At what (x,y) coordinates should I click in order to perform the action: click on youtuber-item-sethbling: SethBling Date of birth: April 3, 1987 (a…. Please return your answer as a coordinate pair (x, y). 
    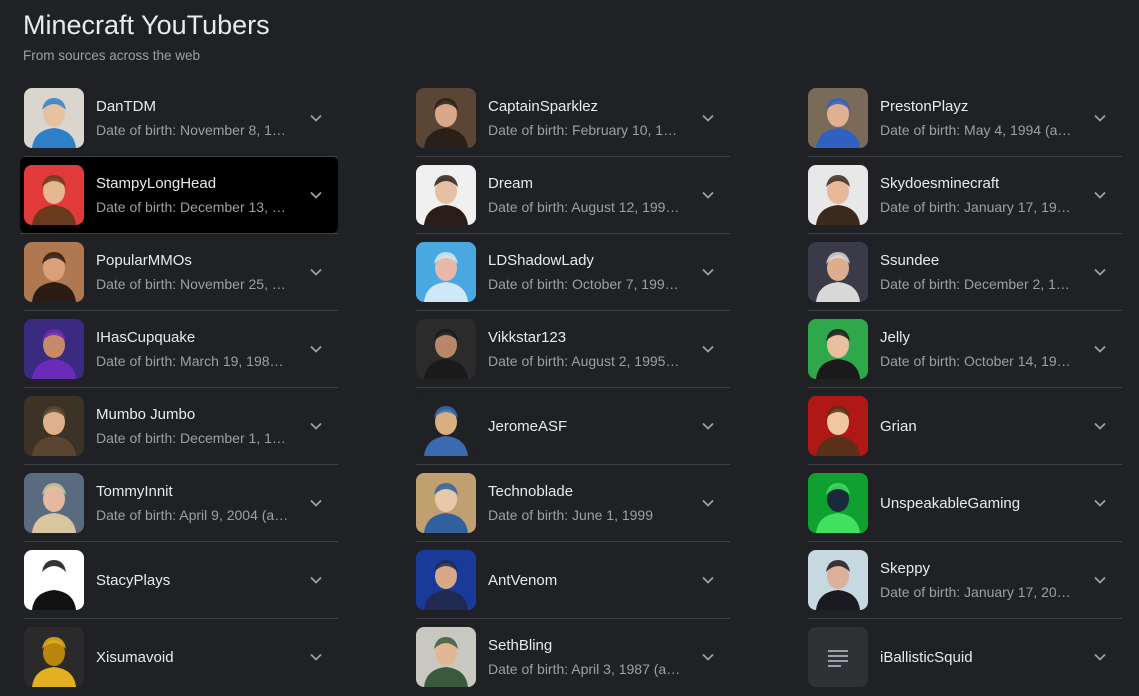
    Looking at the image, I should click on (573, 657).